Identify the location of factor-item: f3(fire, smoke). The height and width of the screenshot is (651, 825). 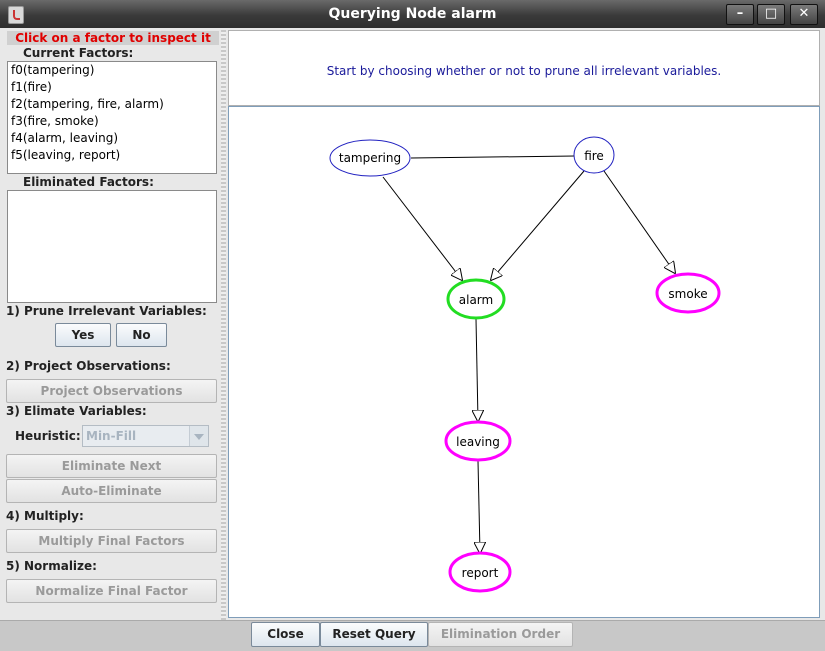
(112, 121).